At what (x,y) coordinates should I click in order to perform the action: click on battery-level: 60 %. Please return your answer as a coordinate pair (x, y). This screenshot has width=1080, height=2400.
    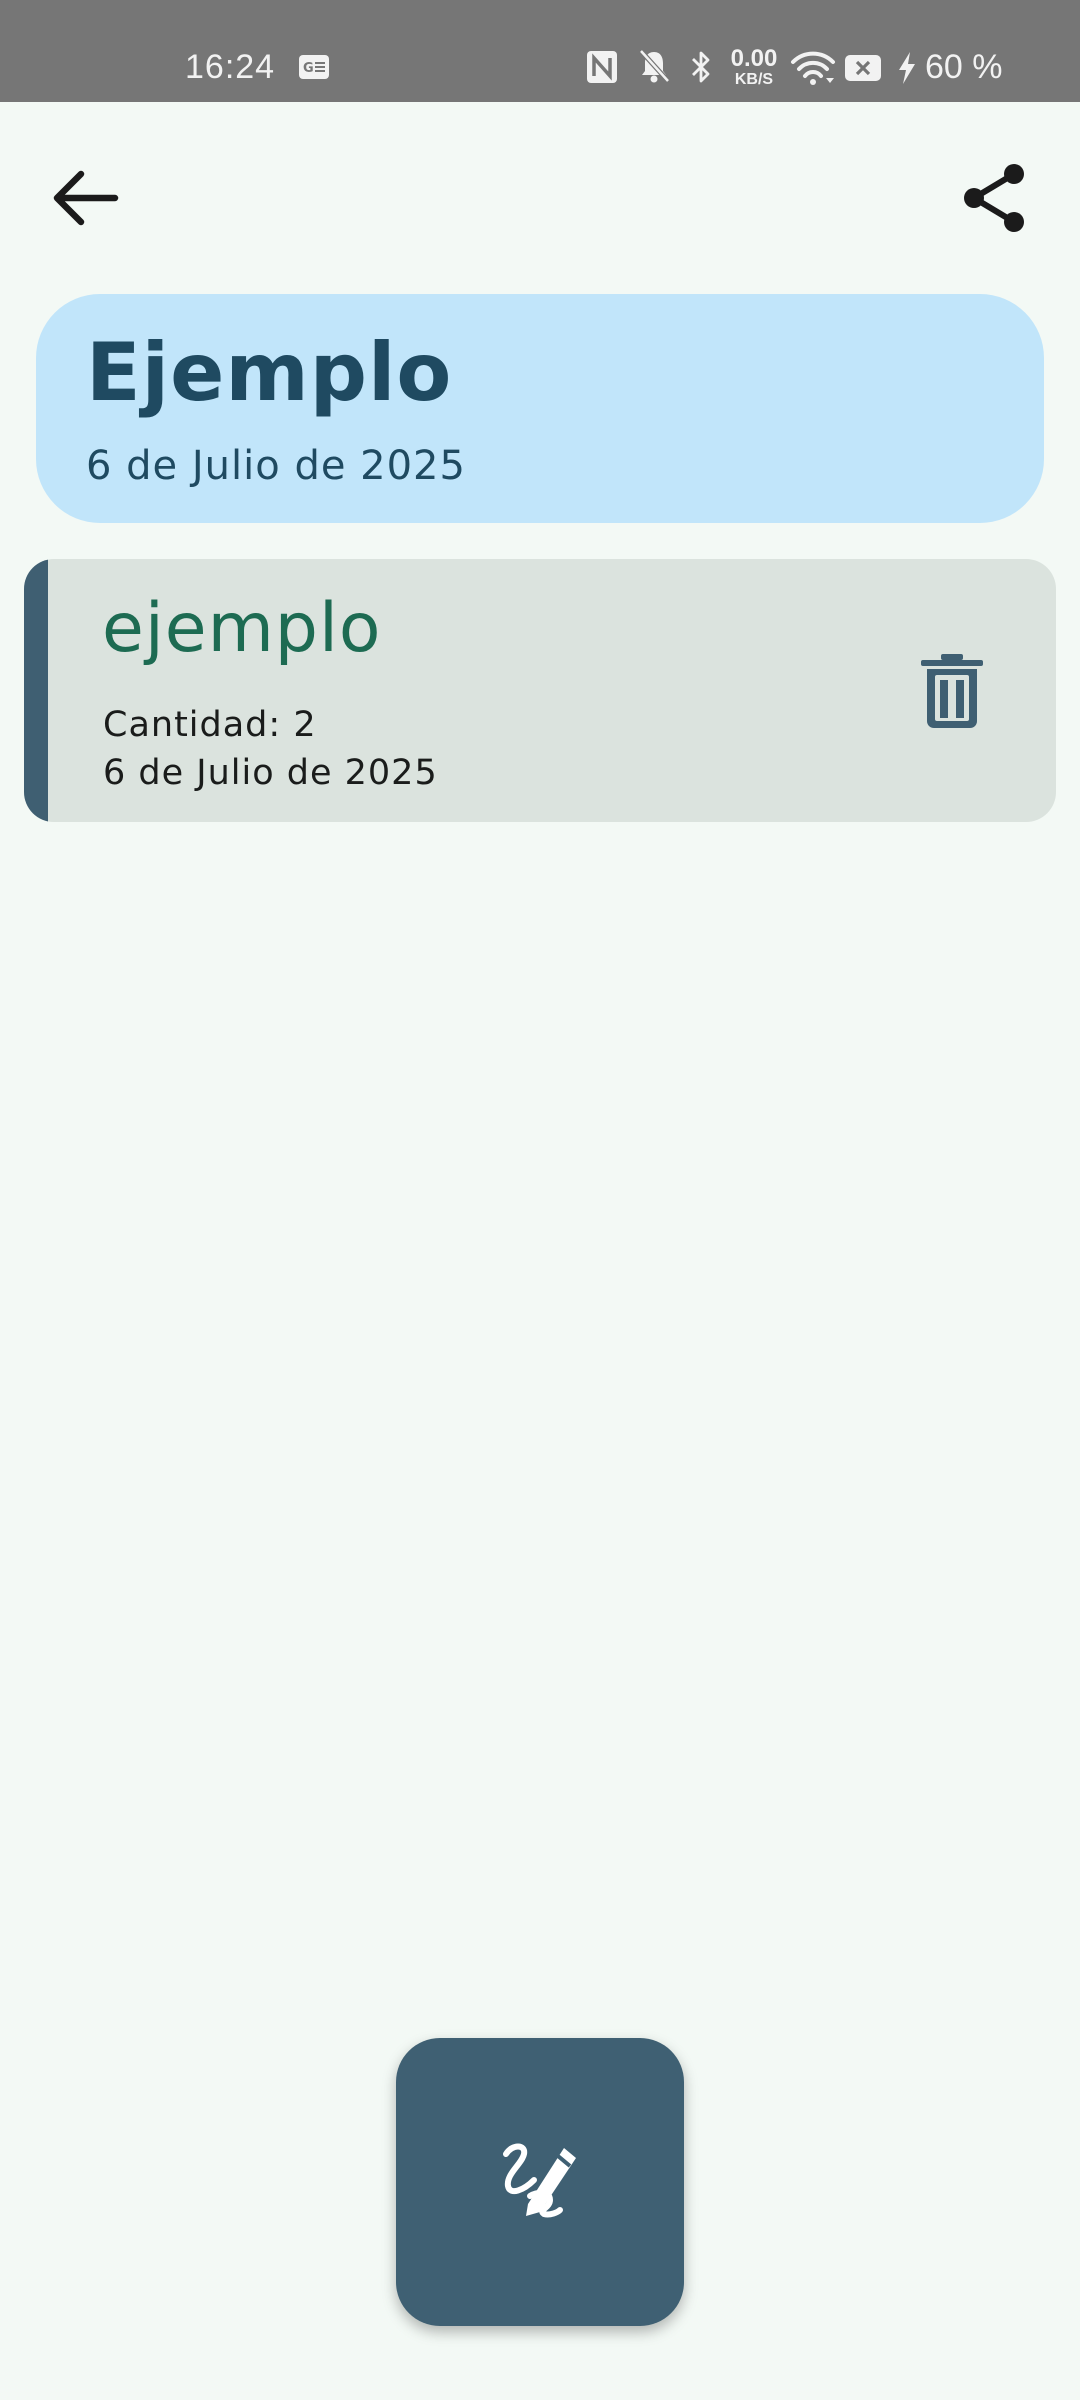
    Looking at the image, I should click on (964, 67).